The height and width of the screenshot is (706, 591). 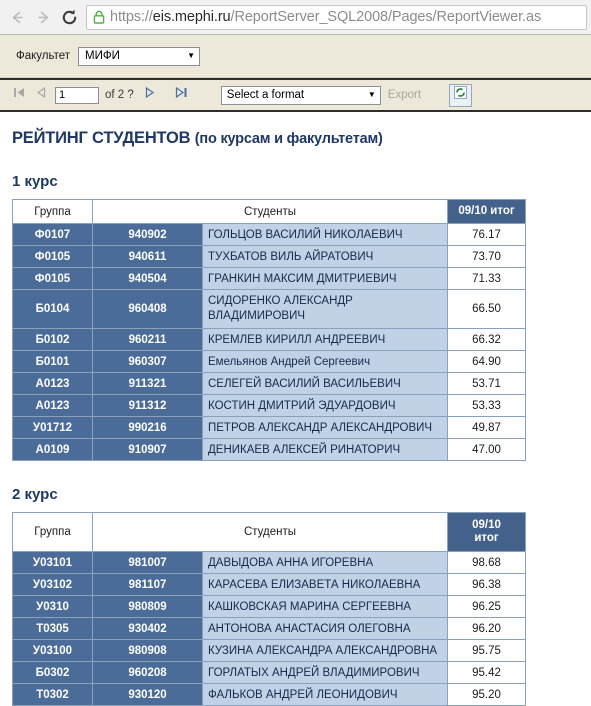 What do you see at coordinates (486, 672) in the screenshot?
I see `cell-total: 95.42` at bounding box center [486, 672].